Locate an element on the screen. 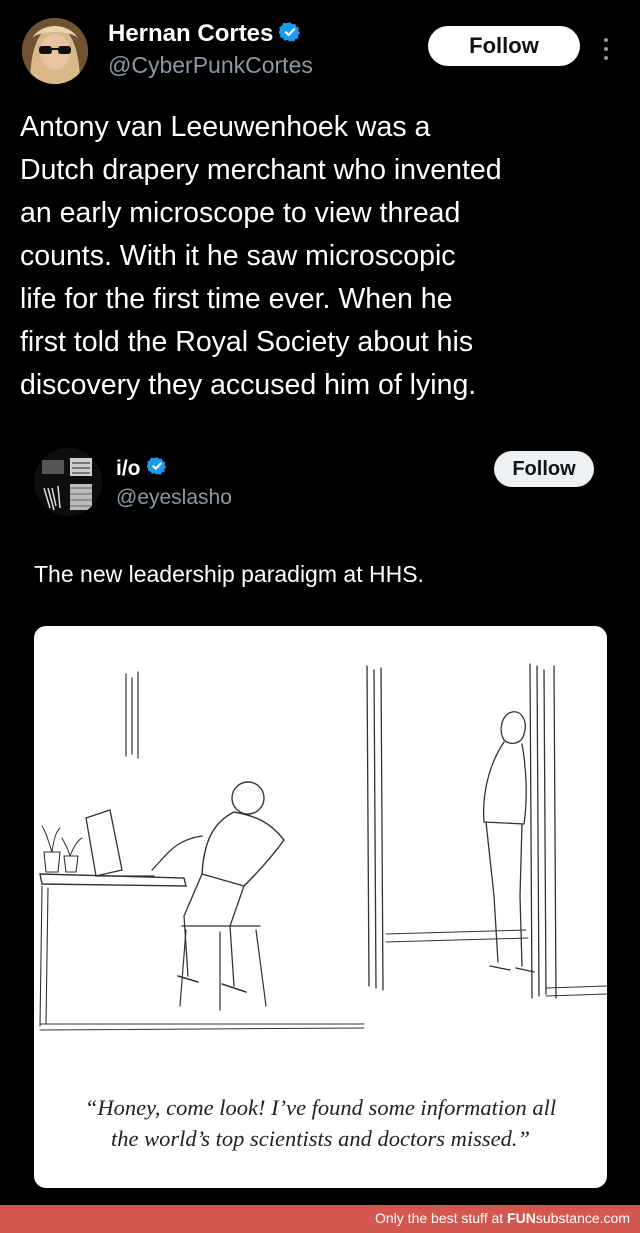 Image resolution: width=640 pixels, height=1233 pixels. author-name: Hernan Cortes is located at coordinates (190, 34).